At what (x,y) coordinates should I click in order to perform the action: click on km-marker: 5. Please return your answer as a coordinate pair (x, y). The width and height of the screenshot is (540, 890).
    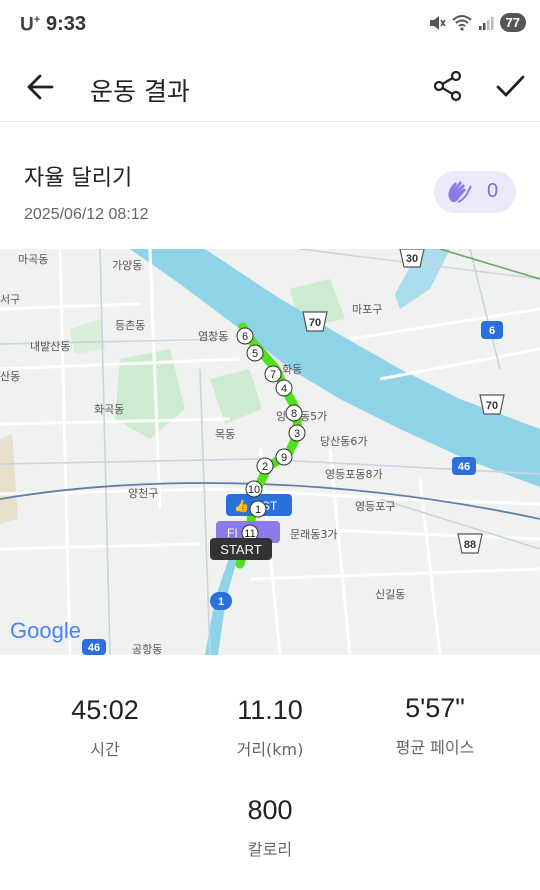
    Looking at the image, I should click on (255, 353).